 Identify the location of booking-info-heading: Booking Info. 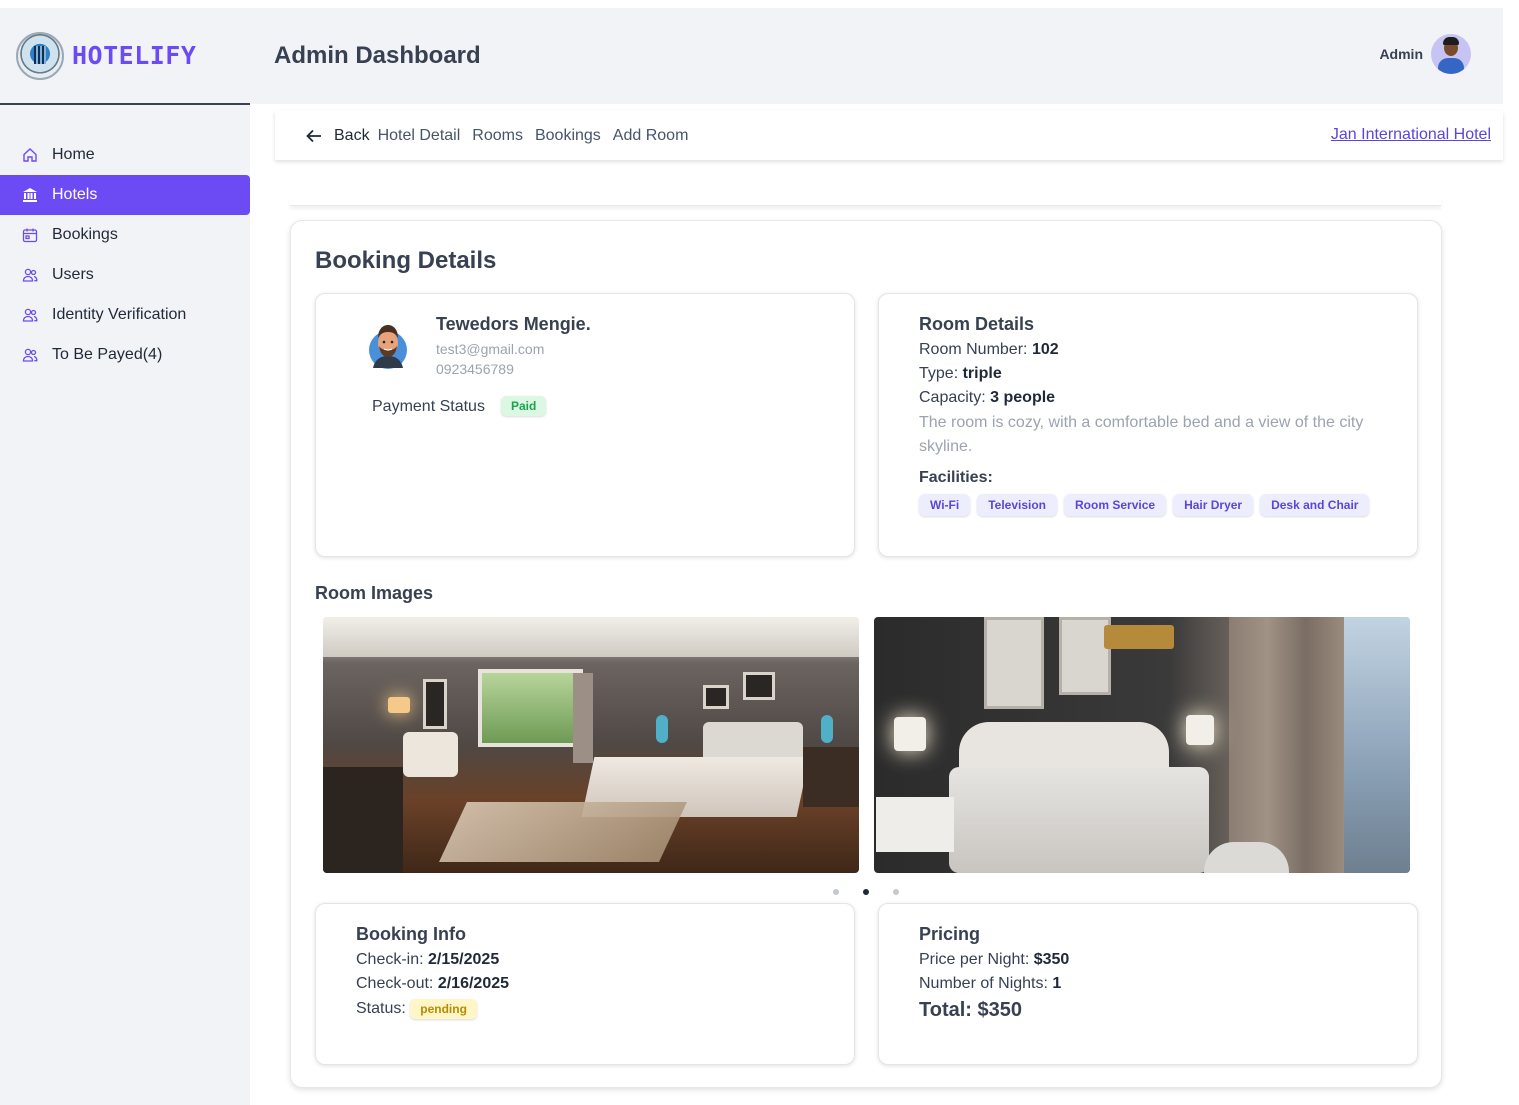
(411, 934).